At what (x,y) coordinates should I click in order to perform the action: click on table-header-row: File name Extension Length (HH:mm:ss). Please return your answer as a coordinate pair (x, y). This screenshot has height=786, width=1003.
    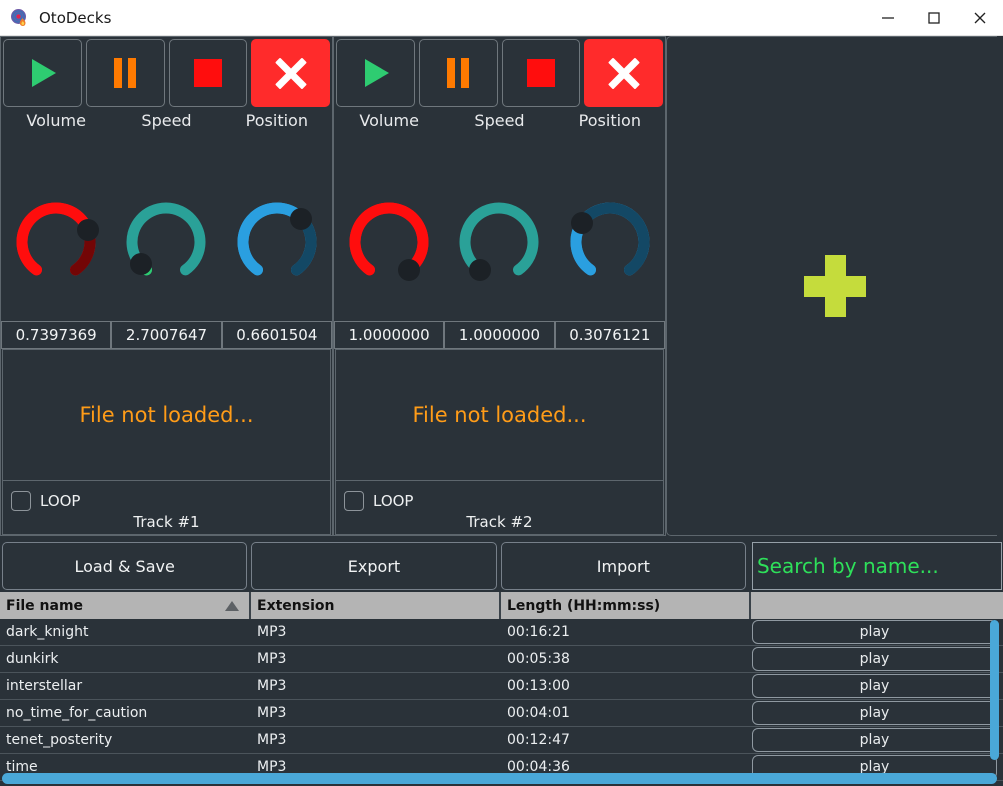
    Looking at the image, I should click on (501, 605).